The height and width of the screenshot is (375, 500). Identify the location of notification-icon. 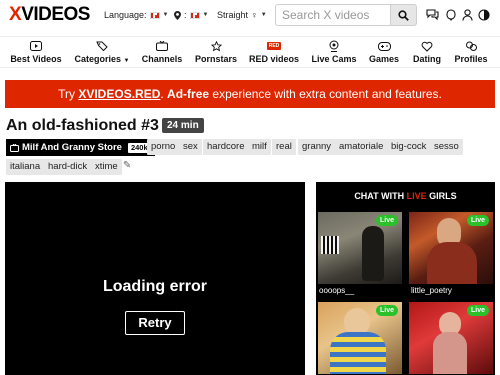
(451, 15).